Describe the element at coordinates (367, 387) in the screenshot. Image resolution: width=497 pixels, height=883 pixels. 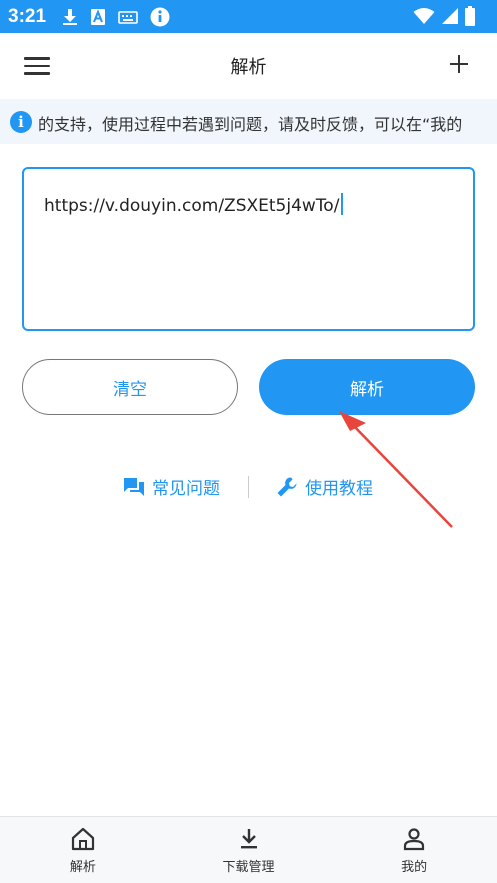
I see `parse-button: 解析` at that location.